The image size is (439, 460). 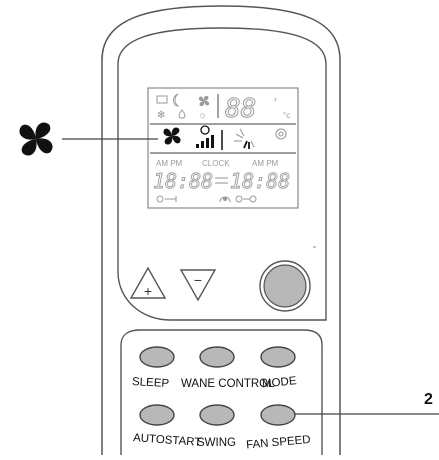 What do you see at coordinates (276, 102) in the screenshot?
I see `thermometer-icon: ⸢` at bounding box center [276, 102].